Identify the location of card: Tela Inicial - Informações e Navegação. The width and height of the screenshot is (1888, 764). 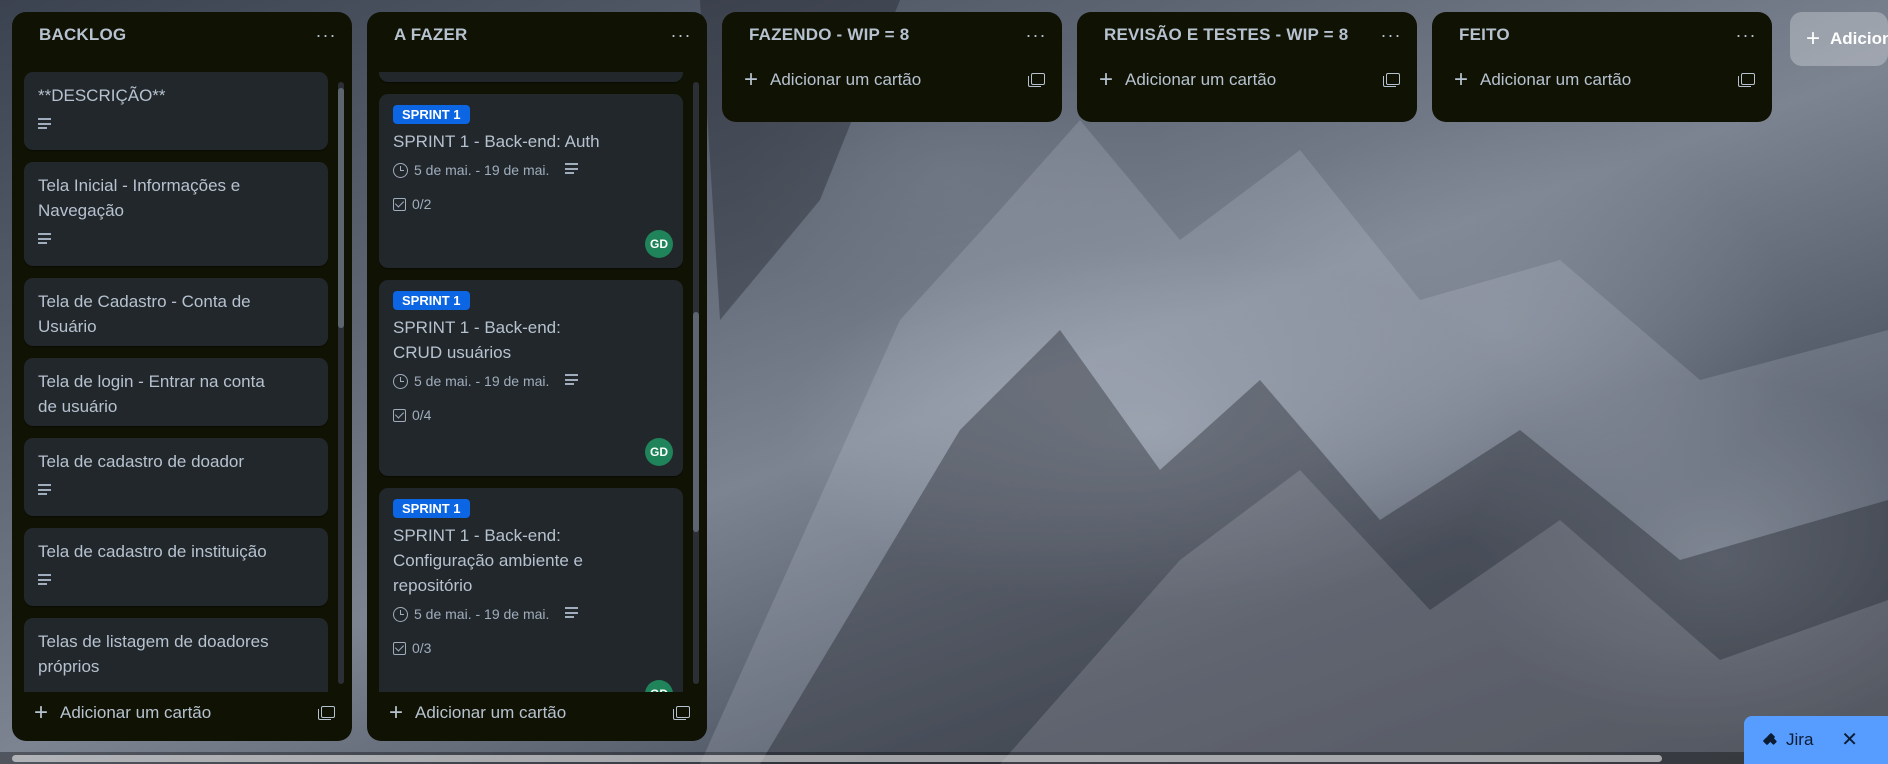
(176, 214).